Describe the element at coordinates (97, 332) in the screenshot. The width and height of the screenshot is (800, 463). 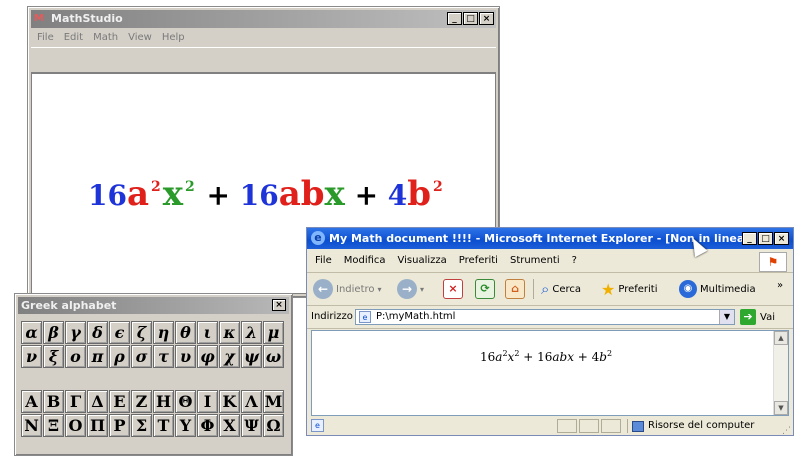
I see `greek-letter-button: δ` at that location.